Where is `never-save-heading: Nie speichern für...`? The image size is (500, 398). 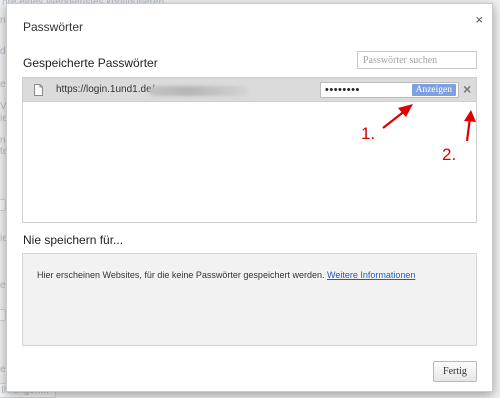 never-save-heading: Nie speichern für... is located at coordinates (73, 240).